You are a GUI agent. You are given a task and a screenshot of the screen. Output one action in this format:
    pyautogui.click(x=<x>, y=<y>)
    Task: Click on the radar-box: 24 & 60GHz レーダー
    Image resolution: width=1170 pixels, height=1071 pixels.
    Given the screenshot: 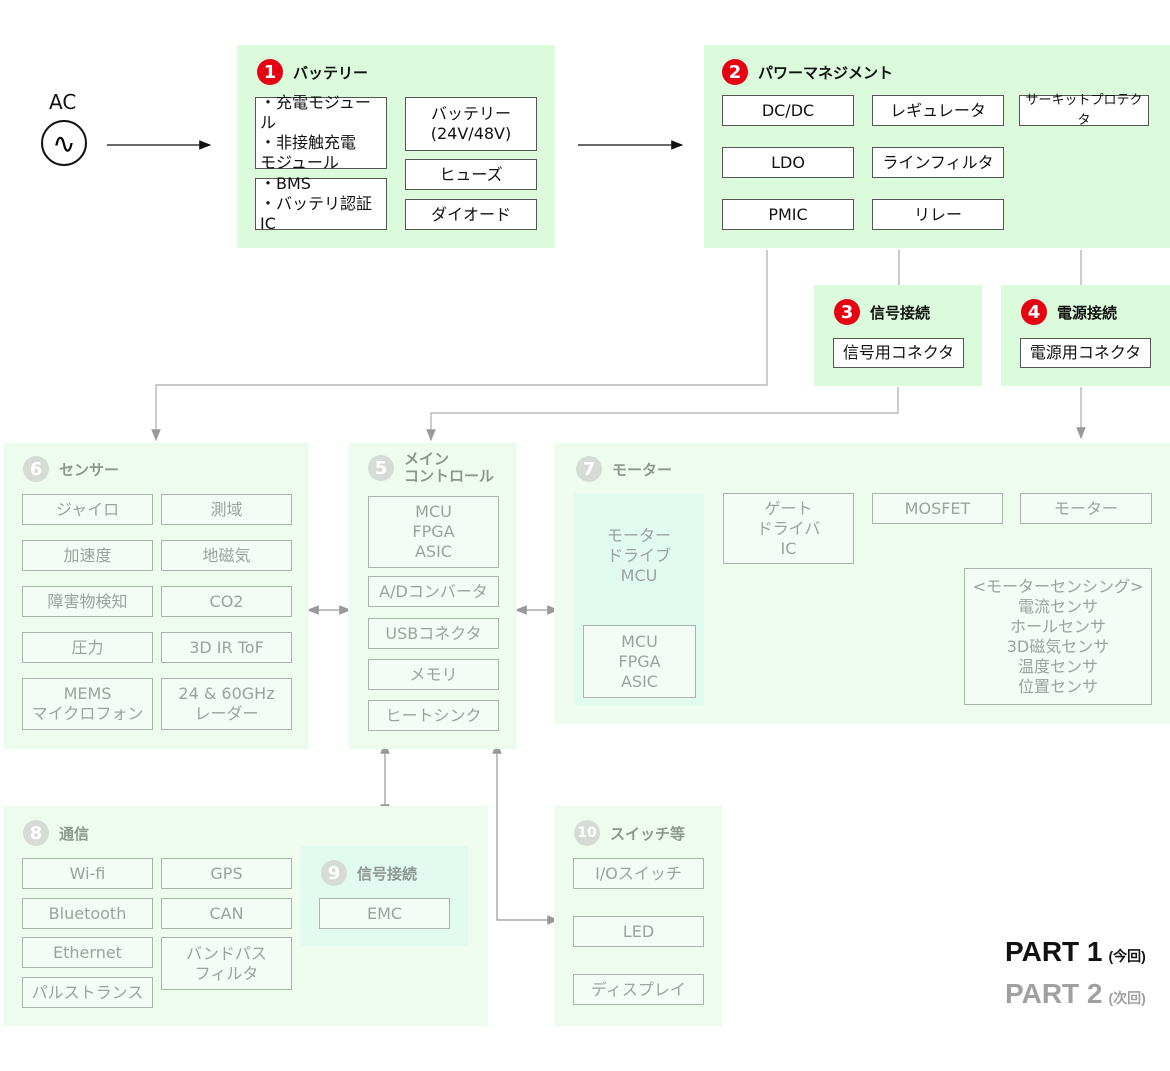 What is the action you would take?
    pyautogui.click(x=226, y=704)
    